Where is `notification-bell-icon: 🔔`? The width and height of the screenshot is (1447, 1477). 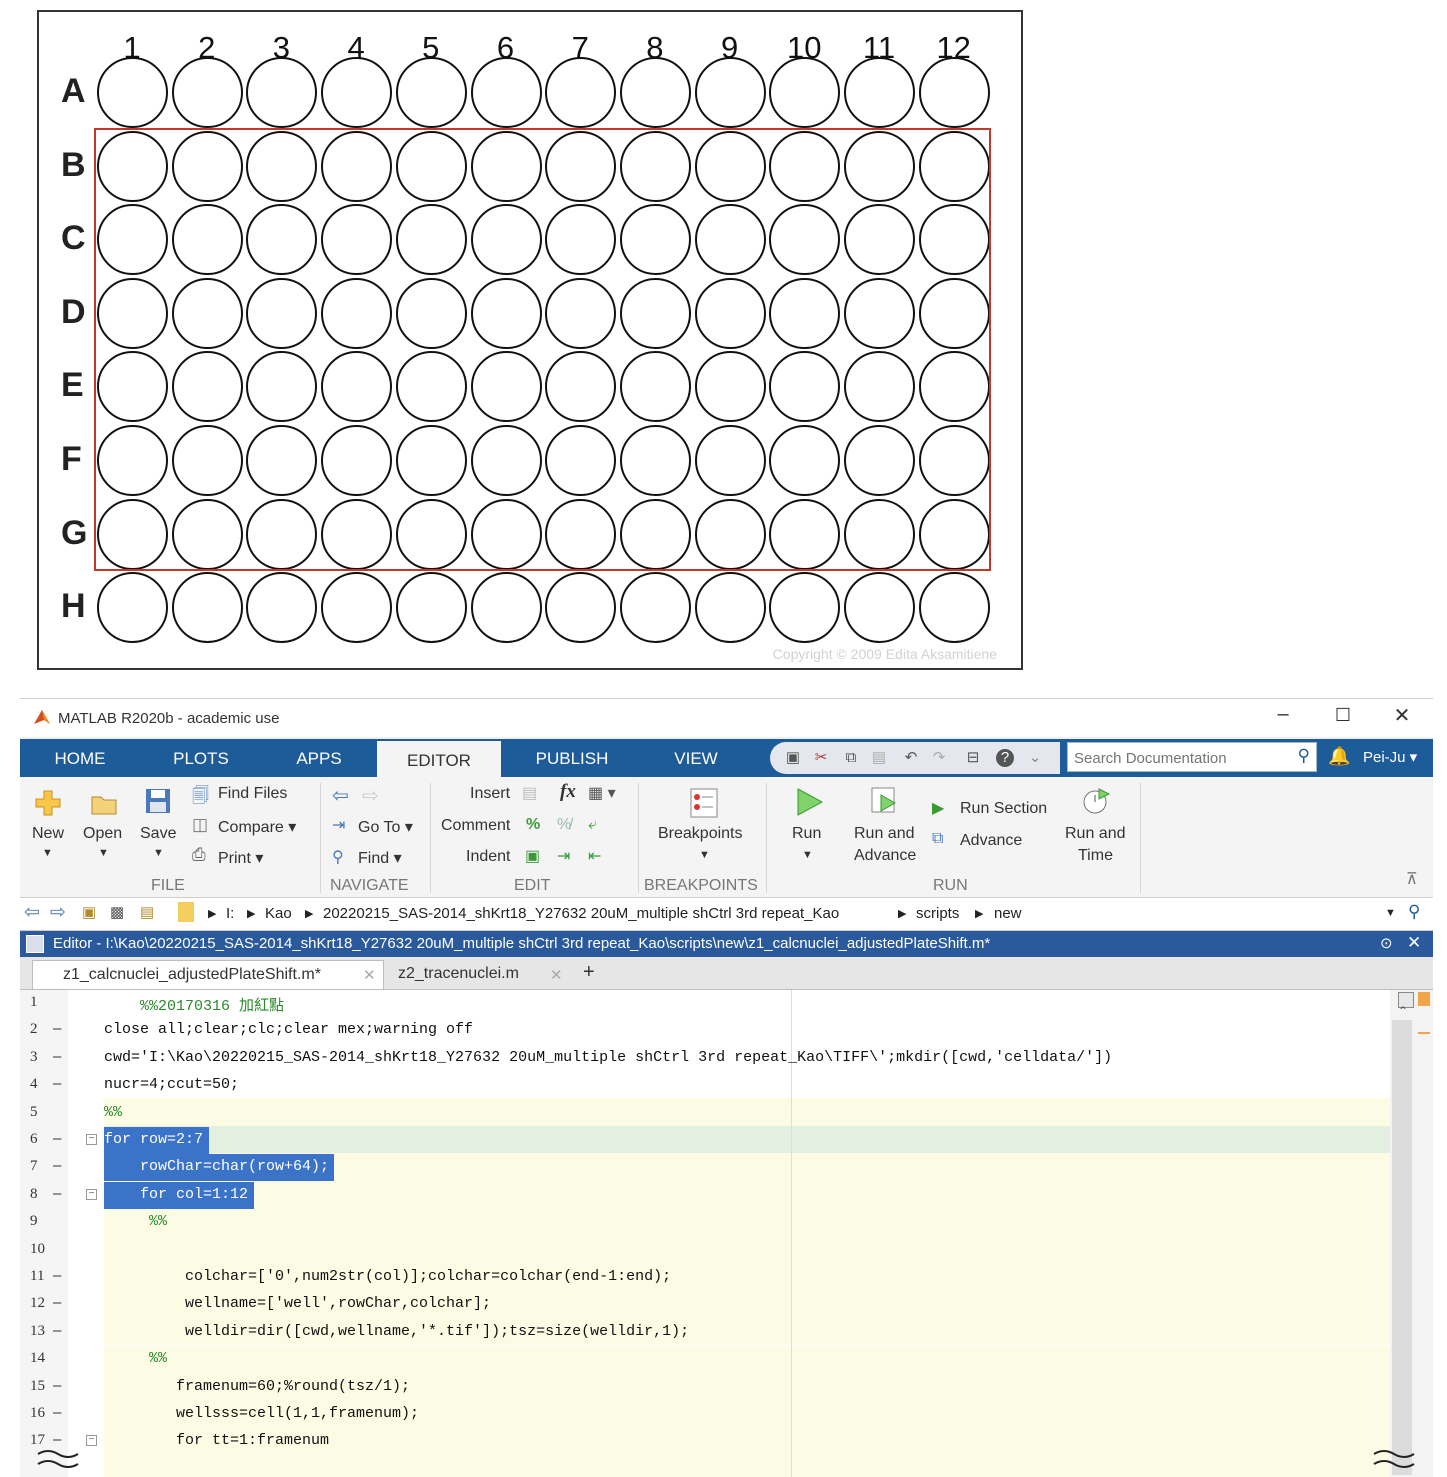 notification-bell-icon: 🔔 is located at coordinates (1339, 756).